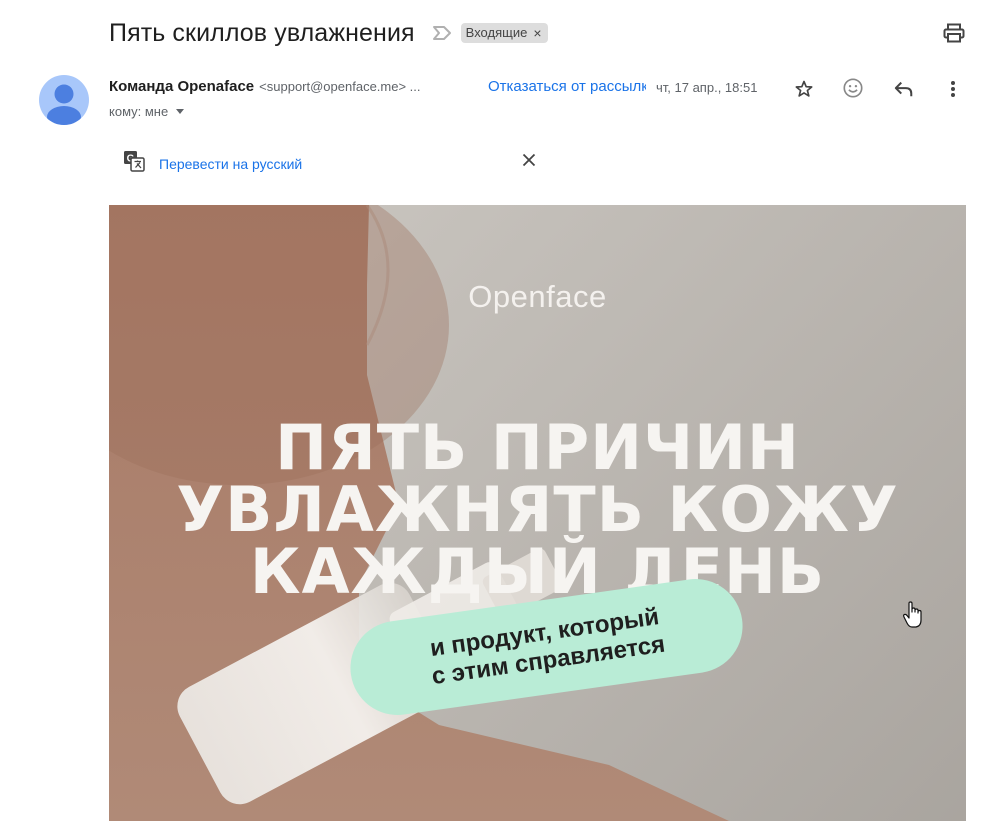  I want to click on inbox-label-text: Входящие, so click(496, 32).